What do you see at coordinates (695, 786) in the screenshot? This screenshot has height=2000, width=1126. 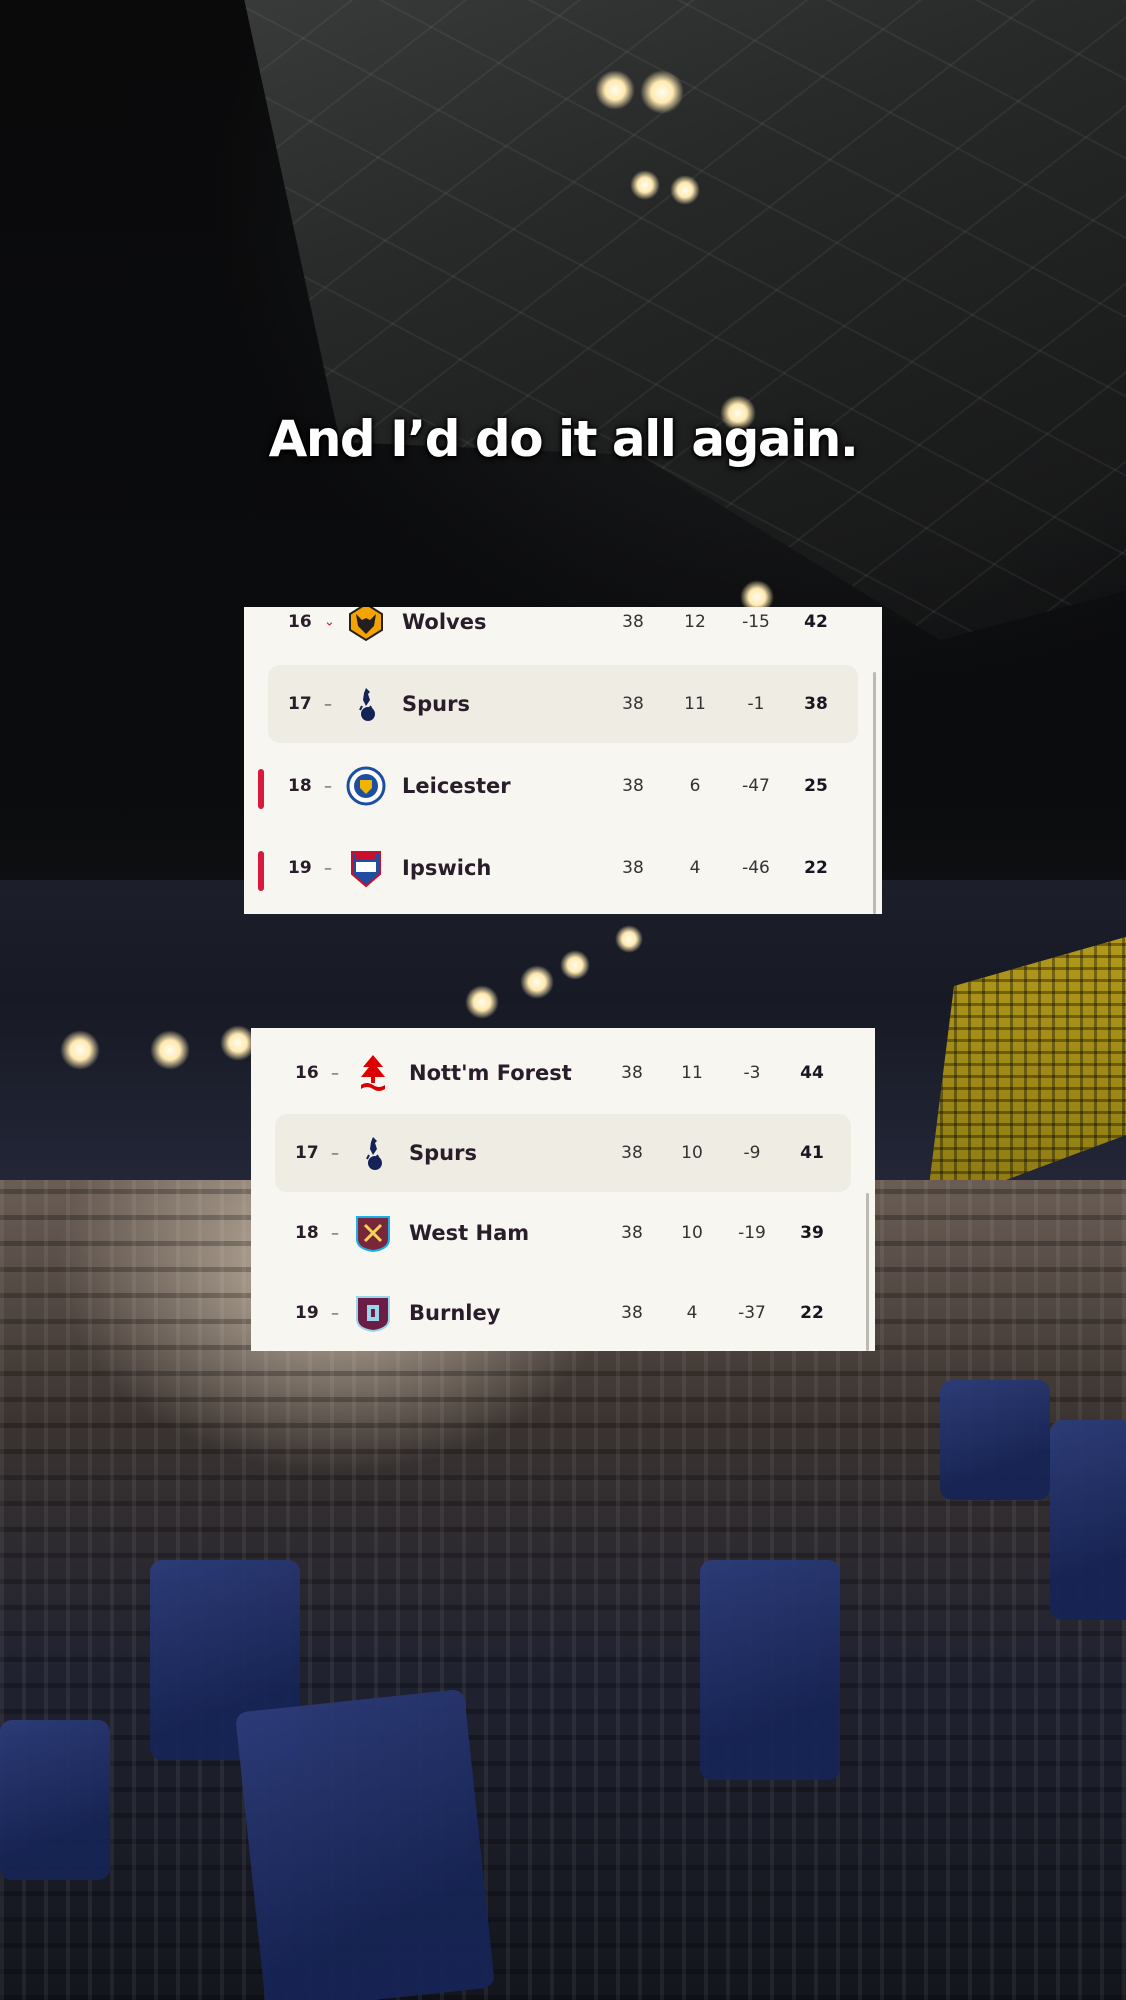 I see `won: 6` at bounding box center [695, 786].